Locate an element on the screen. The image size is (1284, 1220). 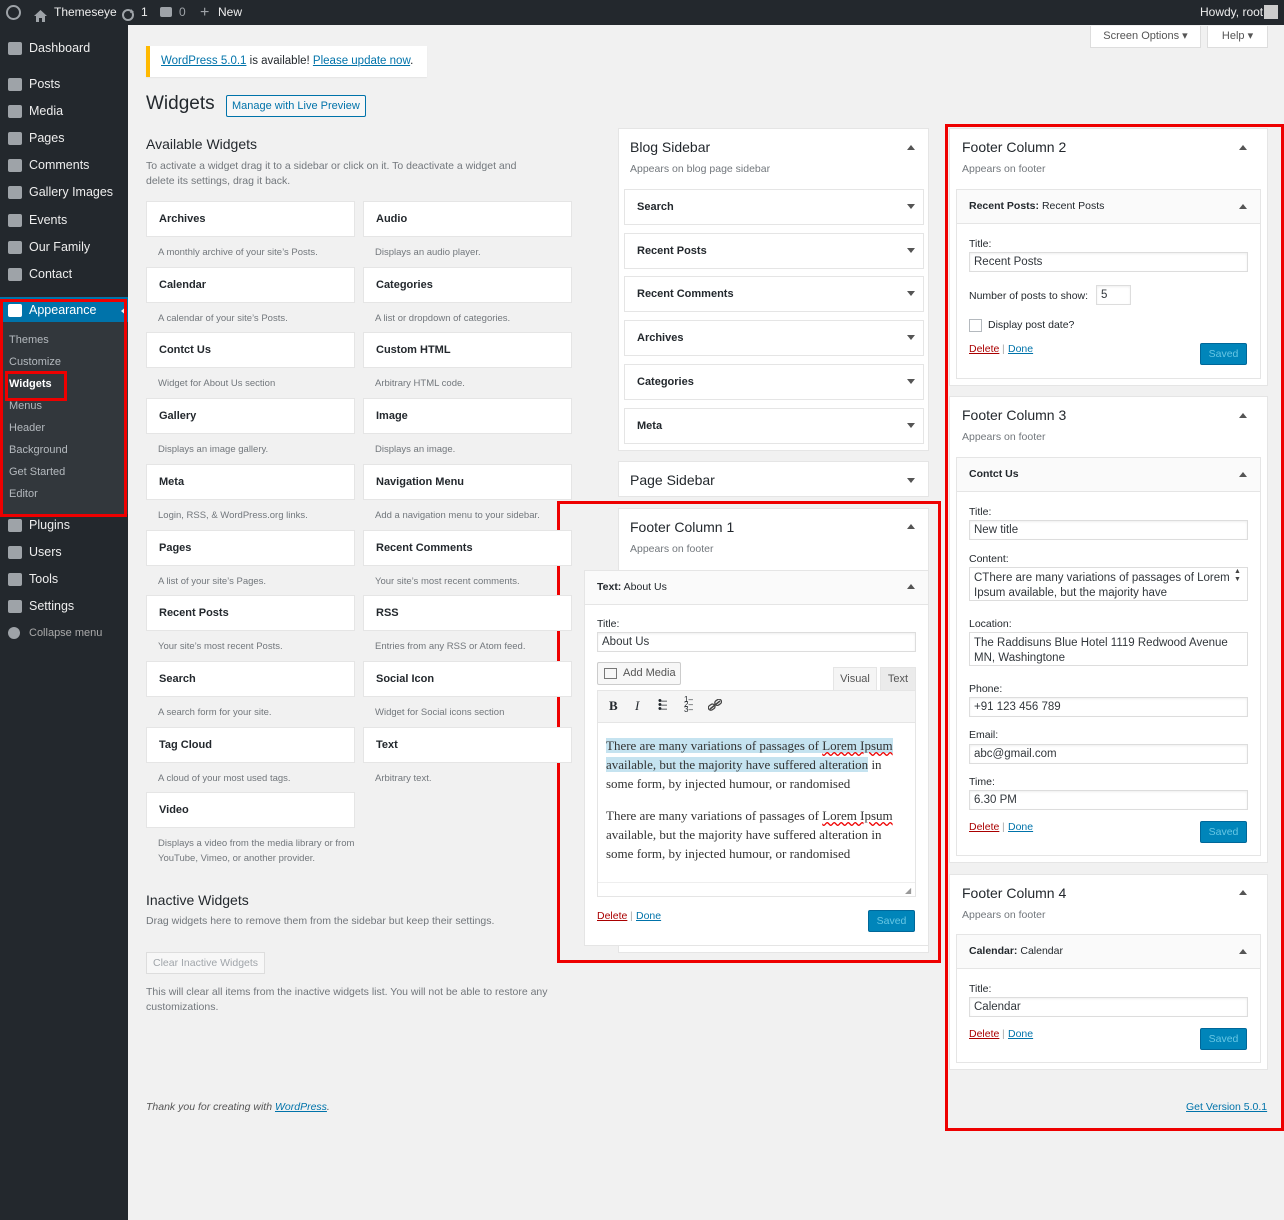
collapse-icon is located at coordinates (14, 633).